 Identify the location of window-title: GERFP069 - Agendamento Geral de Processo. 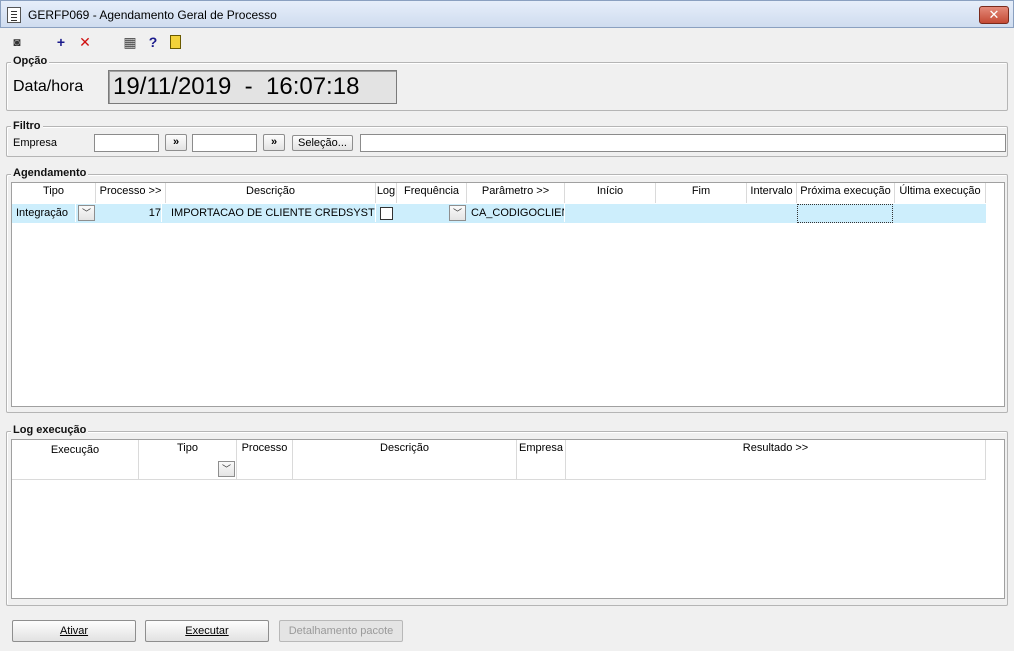
(152, 15).